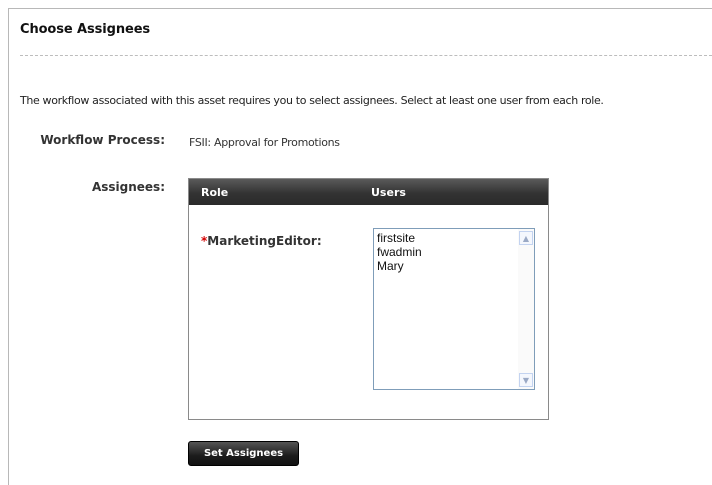 The width and height of the screenshot is (712, 485). I want to click on set-assignees-button: Set Assignees, so click(243, 453).